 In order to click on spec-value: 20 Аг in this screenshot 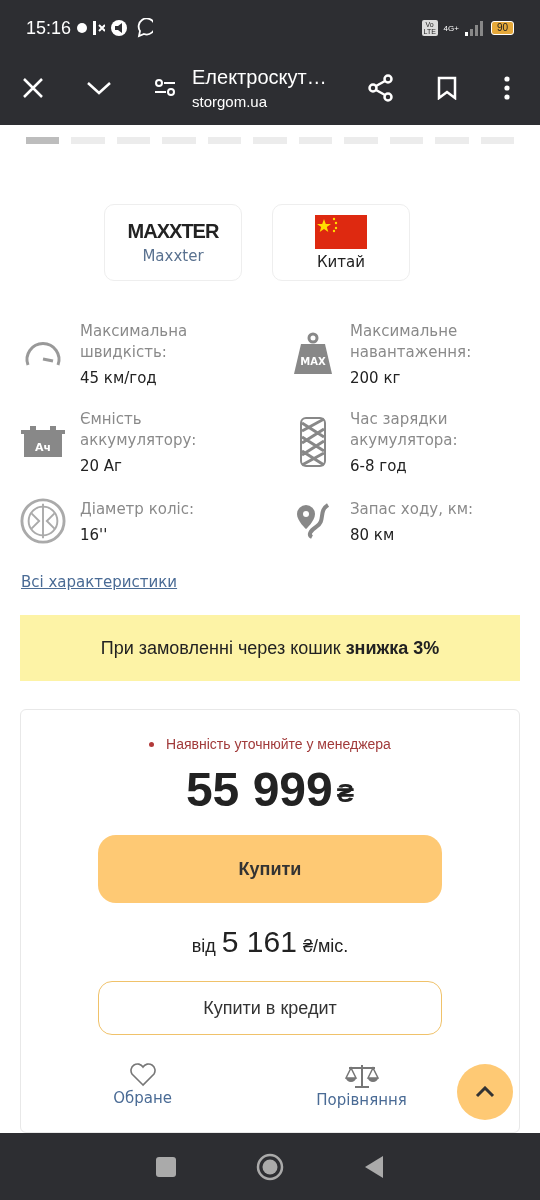, I will do `click(101, 466)`.